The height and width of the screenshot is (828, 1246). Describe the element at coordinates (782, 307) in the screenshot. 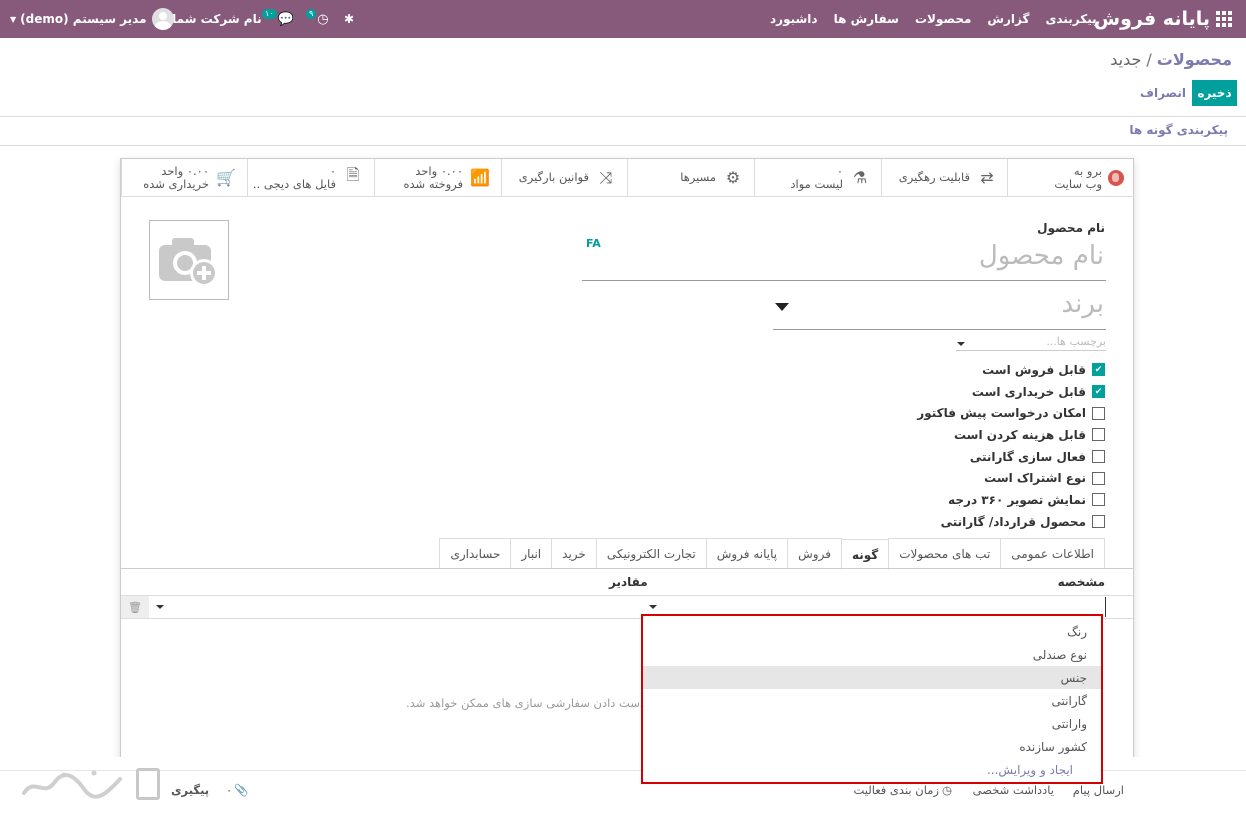

I see `brand-dropdown-caret-icon` at that location.